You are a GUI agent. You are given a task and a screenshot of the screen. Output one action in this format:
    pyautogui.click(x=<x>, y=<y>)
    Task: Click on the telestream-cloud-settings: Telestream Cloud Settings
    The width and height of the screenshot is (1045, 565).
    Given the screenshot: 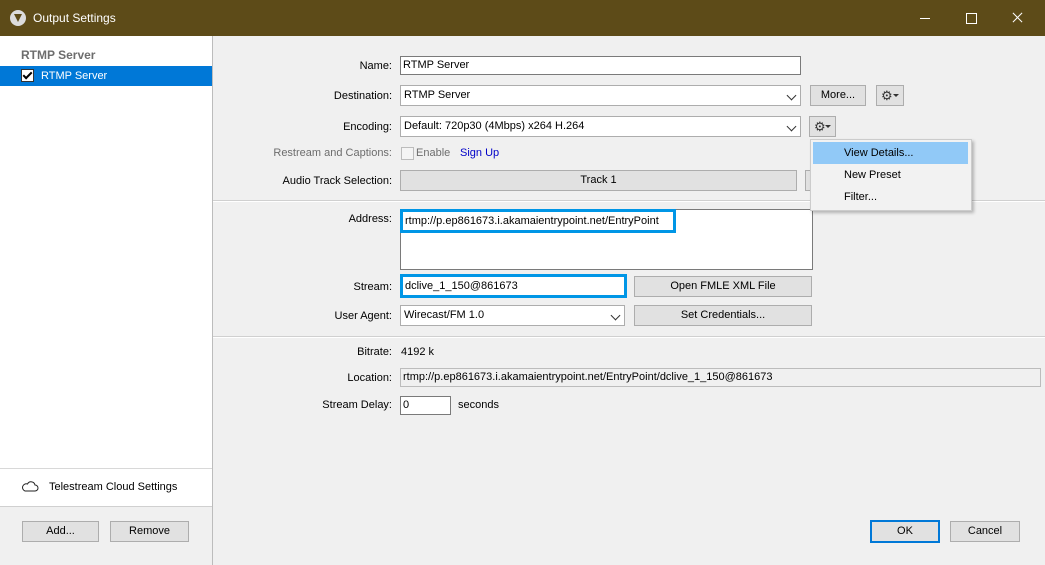 What is the action you would take?
    pyautogui.click(x=106, y=487)
    